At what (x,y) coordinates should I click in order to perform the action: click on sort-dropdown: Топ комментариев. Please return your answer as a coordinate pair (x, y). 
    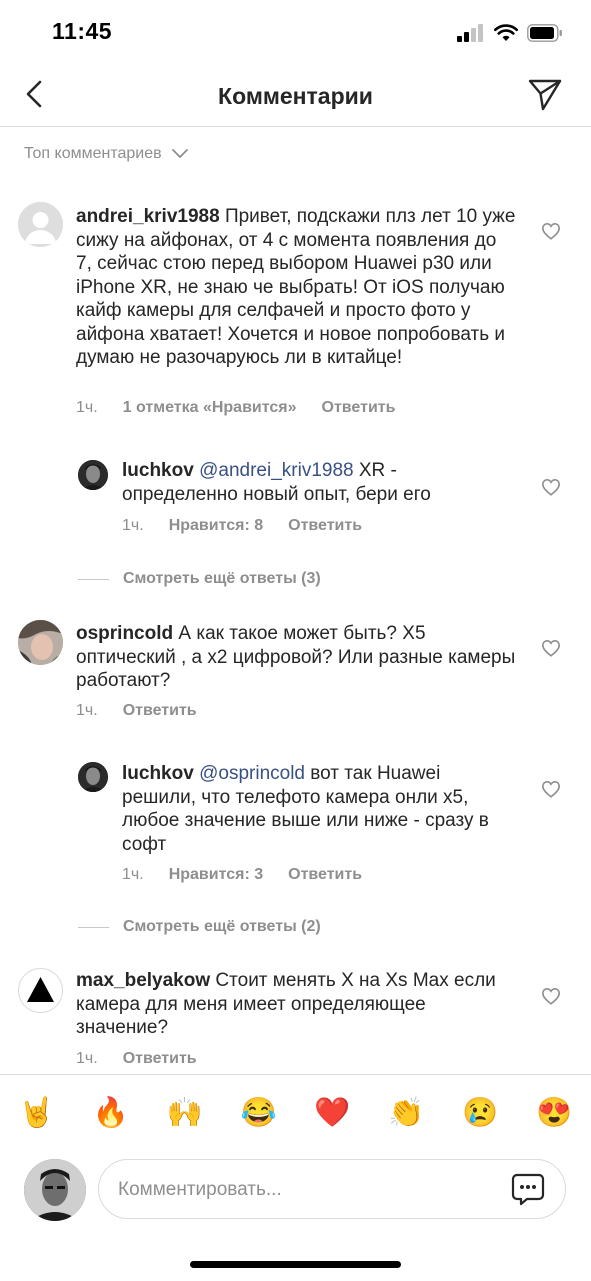
    Looking at the image, I should click on (106, 154).